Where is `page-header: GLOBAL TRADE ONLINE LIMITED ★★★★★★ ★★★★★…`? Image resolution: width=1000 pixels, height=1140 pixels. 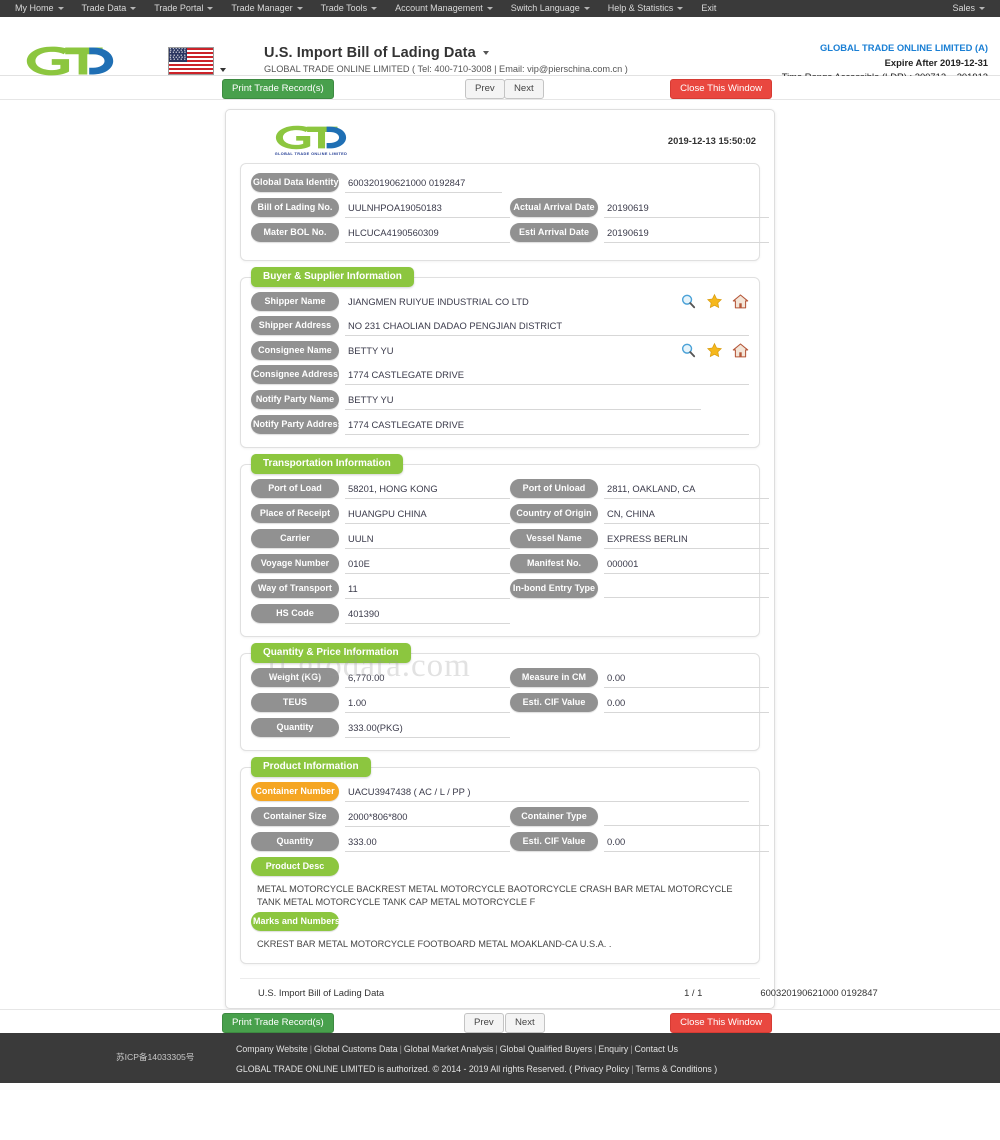
page-header: GLOBAL TRADE ONLINE LIMITED ★★★★★★ ★★★★★… is located at coordinates (500, 50).